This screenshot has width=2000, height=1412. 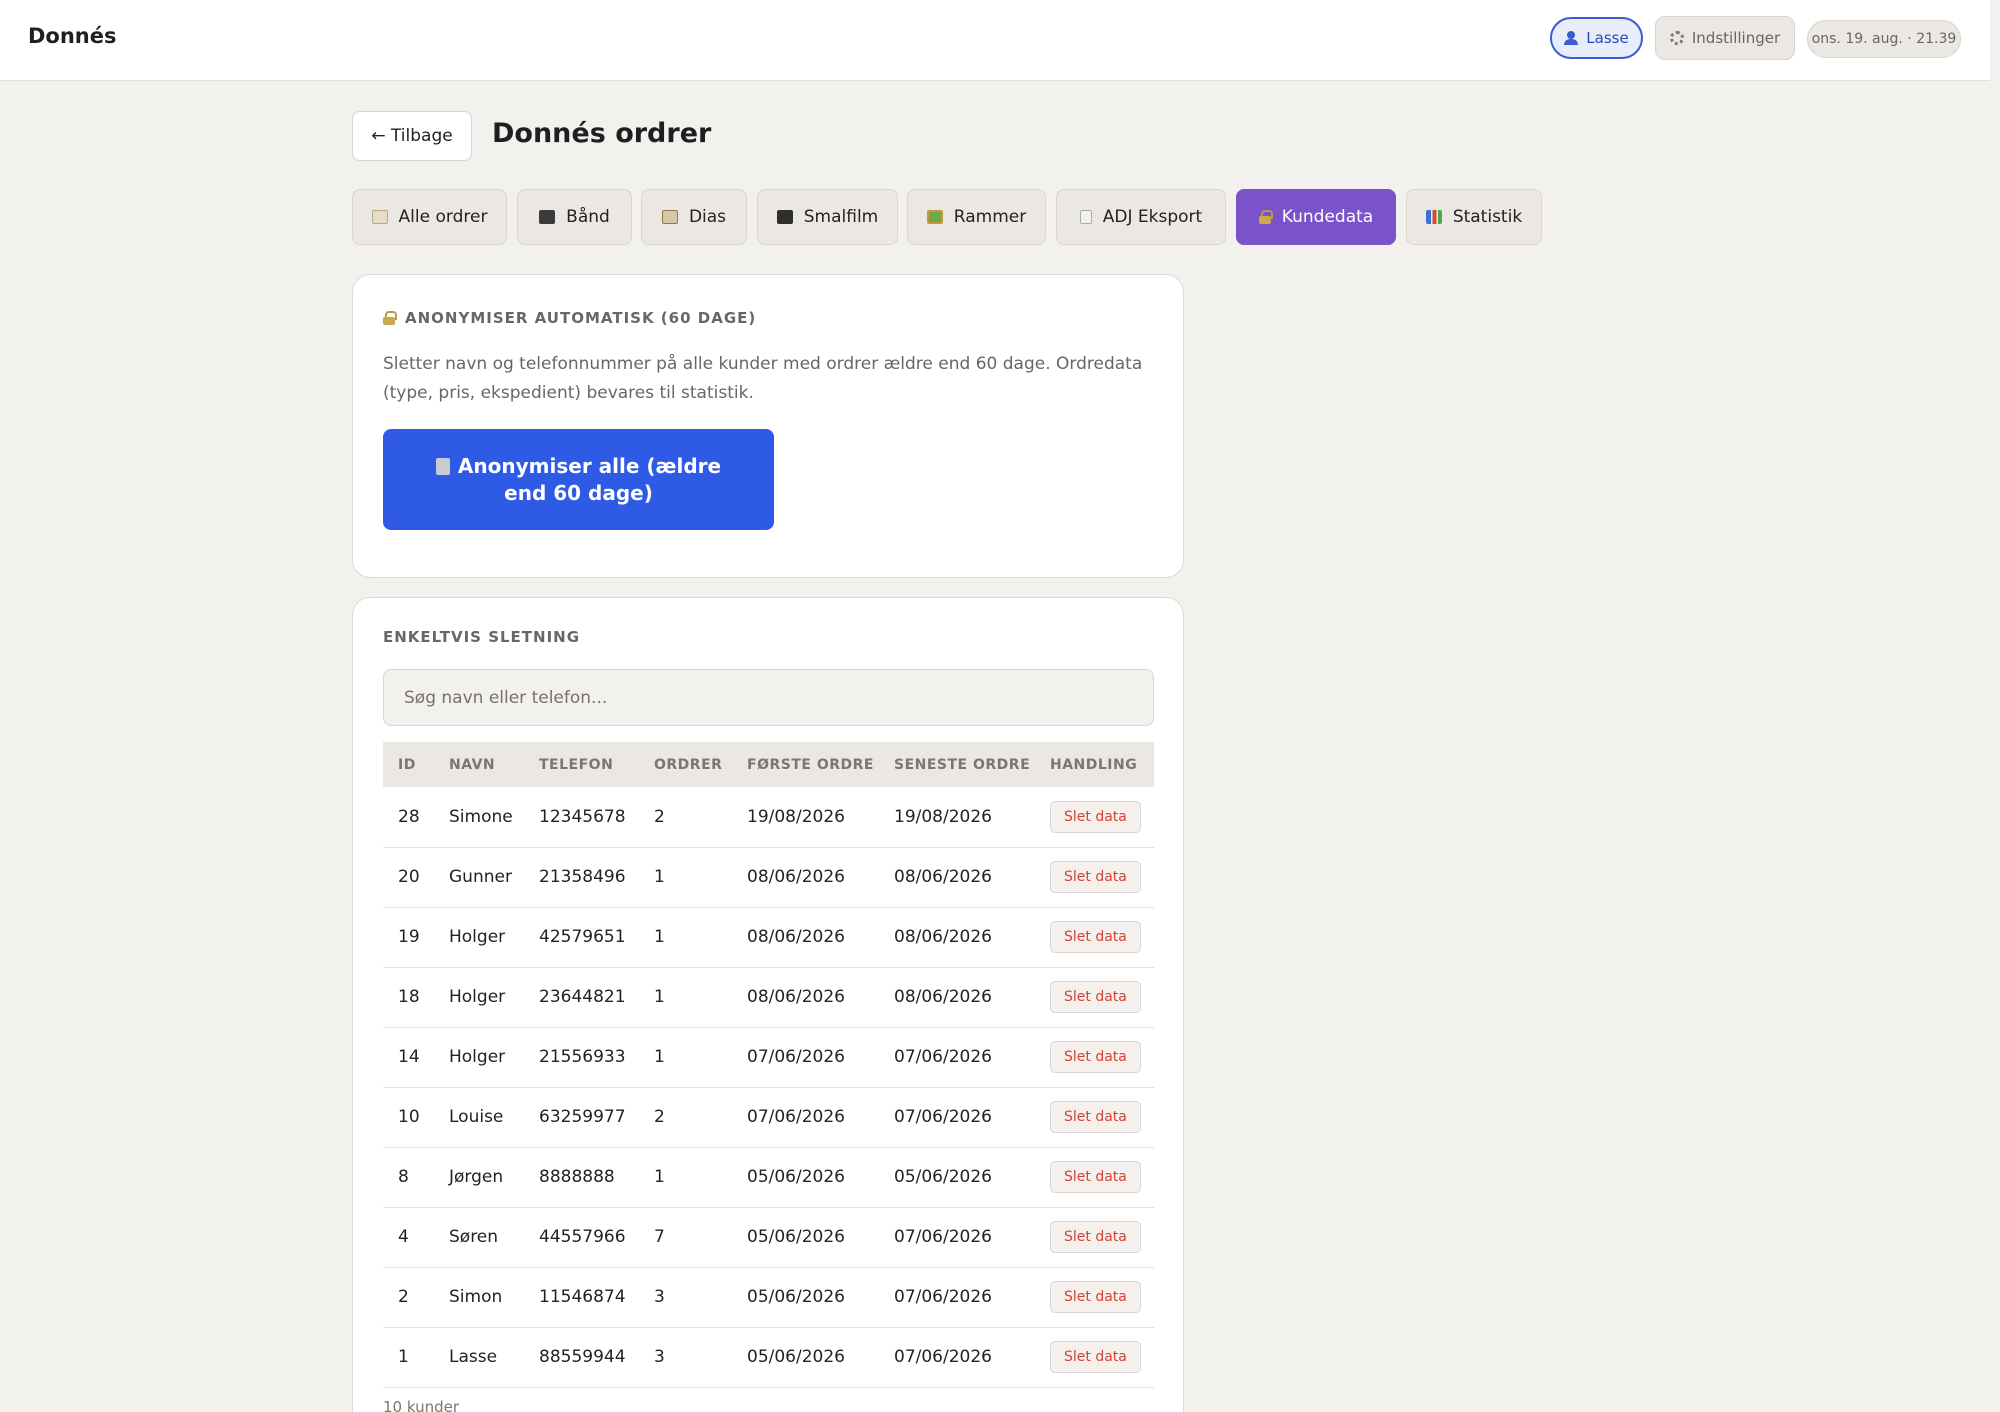 I want to click on lock-icon, so click(x=390, y=318).